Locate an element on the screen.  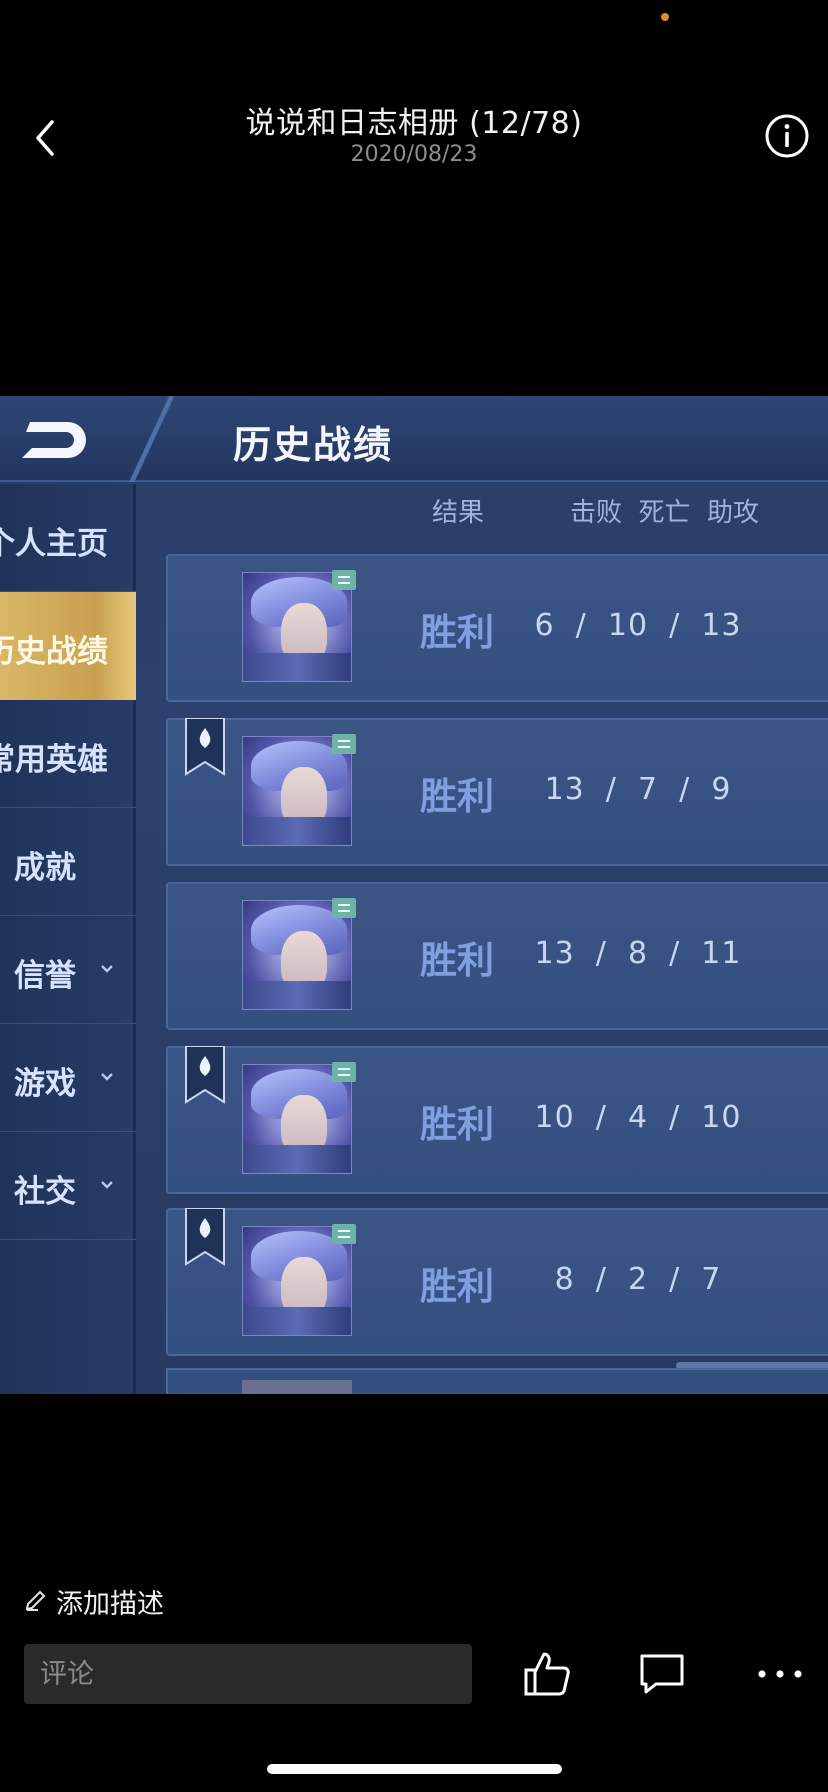
more-button is located at coordinates (780, 1674).